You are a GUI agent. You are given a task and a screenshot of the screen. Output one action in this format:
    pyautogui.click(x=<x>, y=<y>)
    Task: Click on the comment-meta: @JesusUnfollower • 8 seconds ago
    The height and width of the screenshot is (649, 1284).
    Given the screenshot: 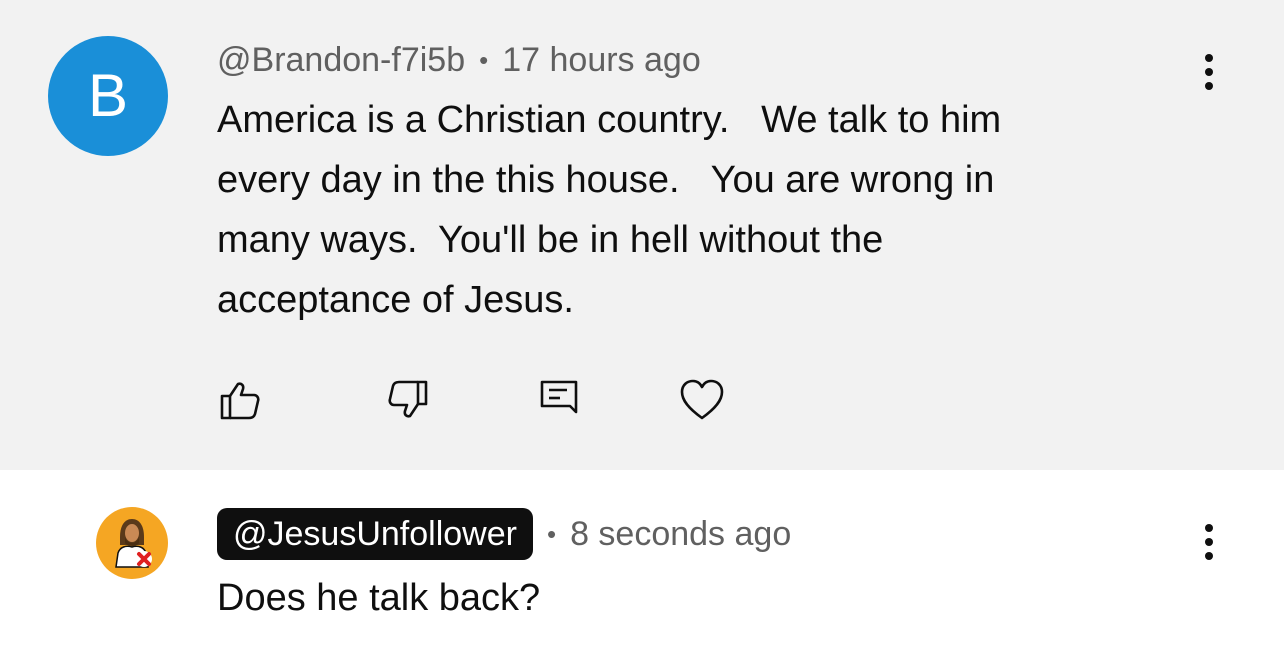 What is the action you would take?
    pyautogui.click(x=504, y=534)
    